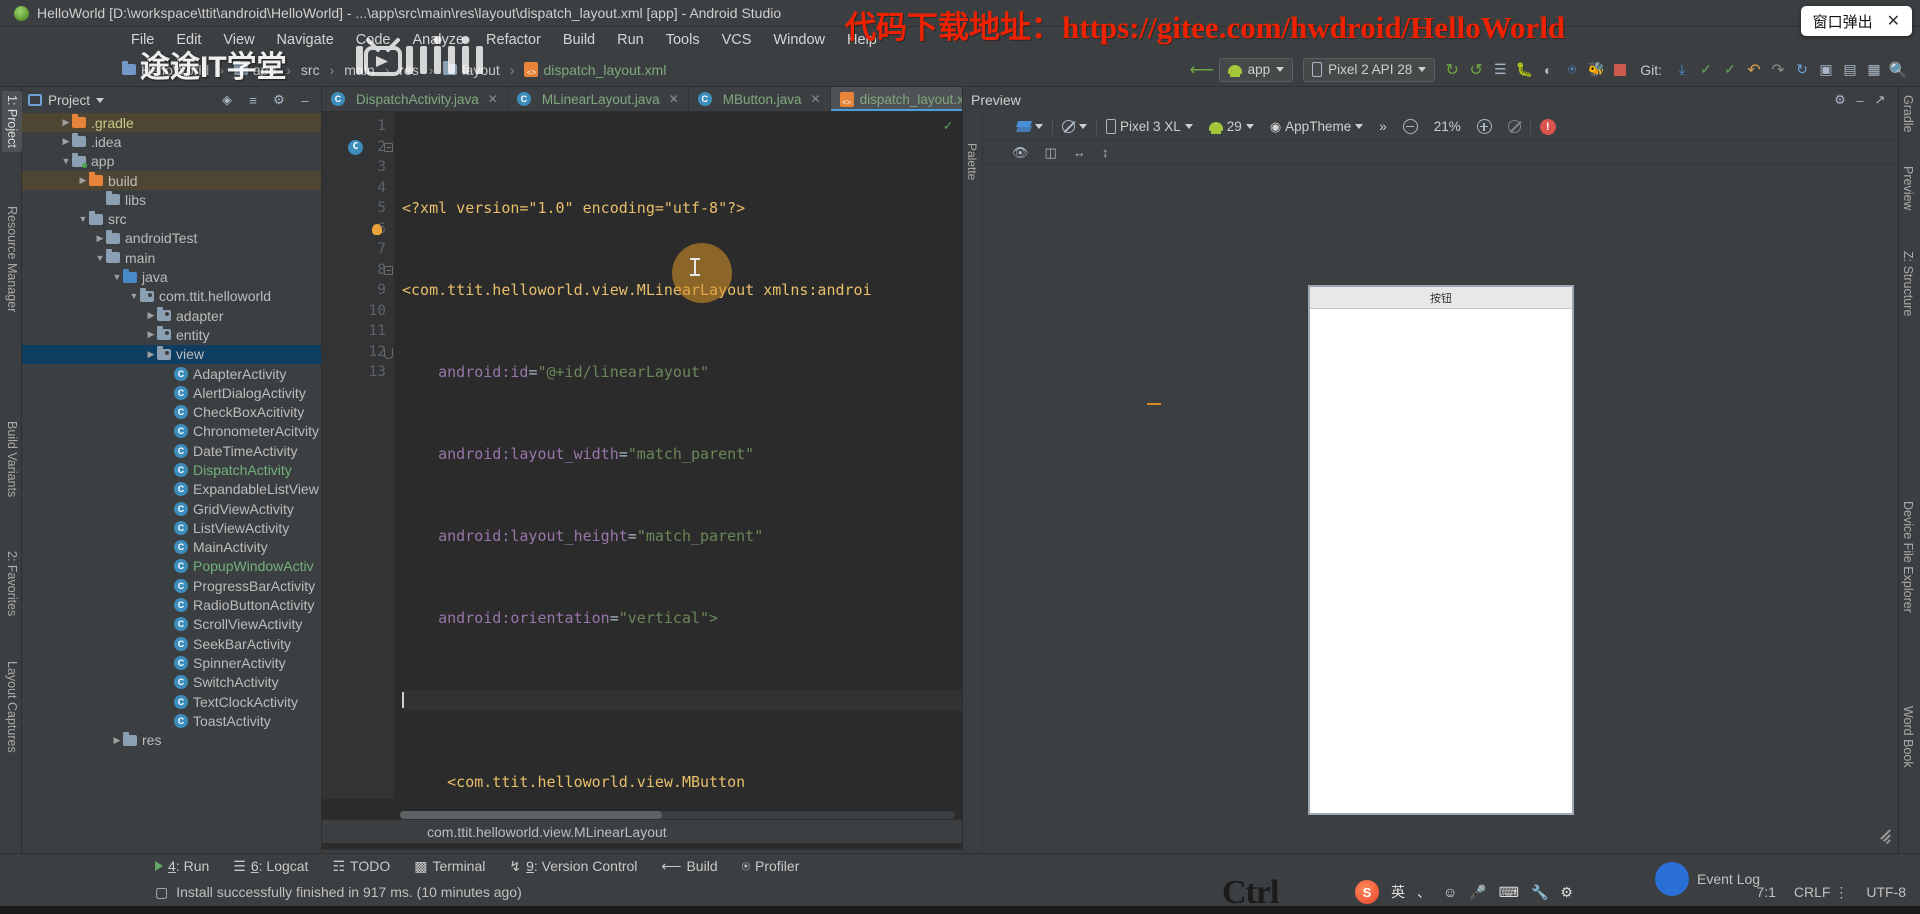 This screenshot has width=1920, height=914. I want to click on minimize-icon: –, so click(1860, 100).